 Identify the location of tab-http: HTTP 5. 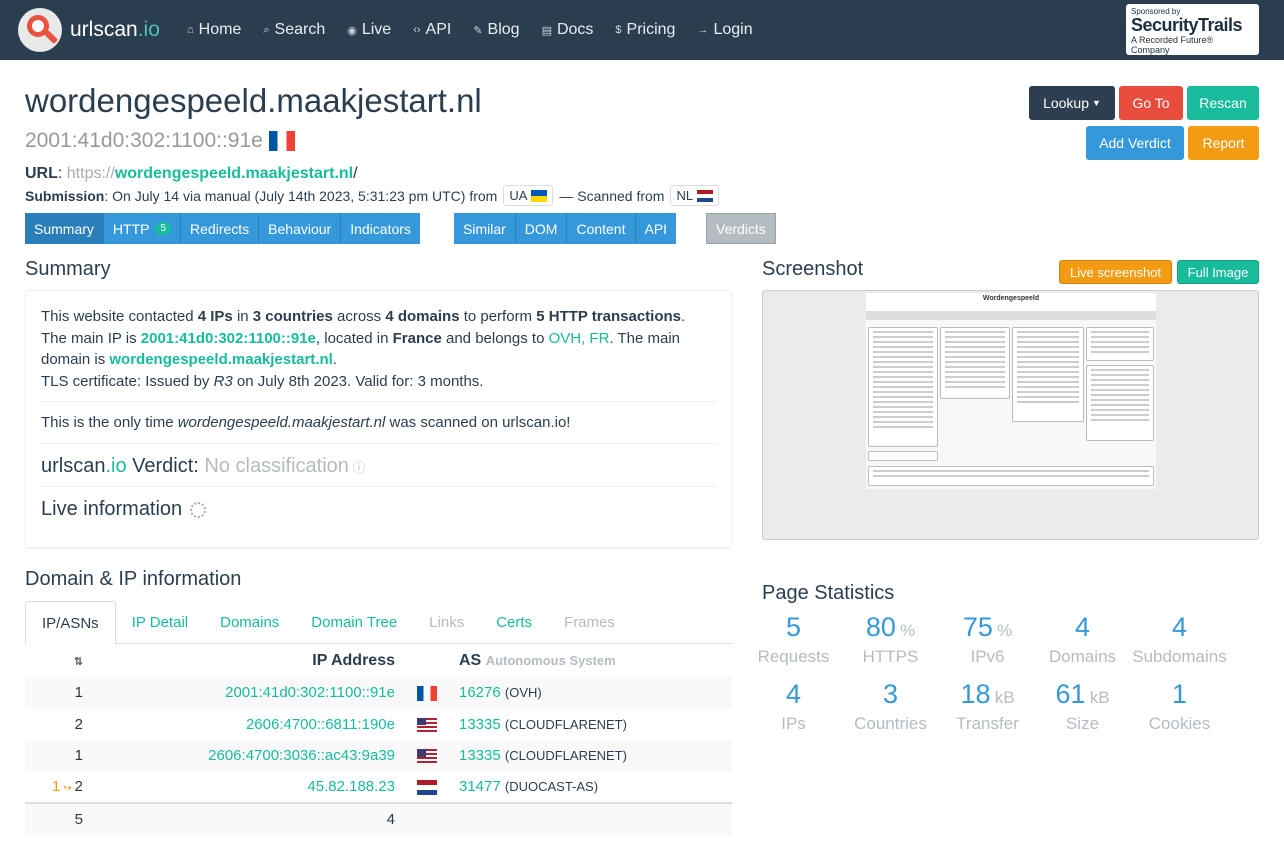
(142, 228).